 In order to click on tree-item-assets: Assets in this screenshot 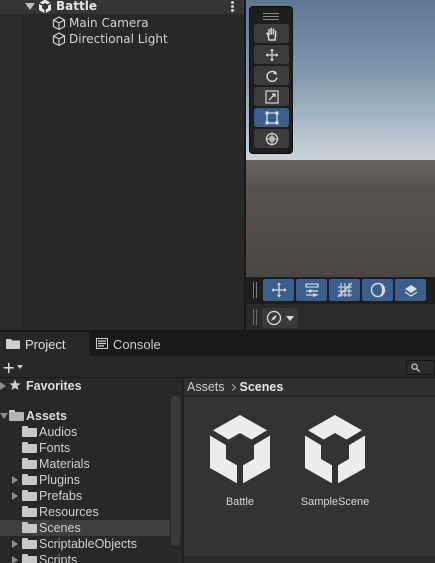, I will do `click(85, 416)`.